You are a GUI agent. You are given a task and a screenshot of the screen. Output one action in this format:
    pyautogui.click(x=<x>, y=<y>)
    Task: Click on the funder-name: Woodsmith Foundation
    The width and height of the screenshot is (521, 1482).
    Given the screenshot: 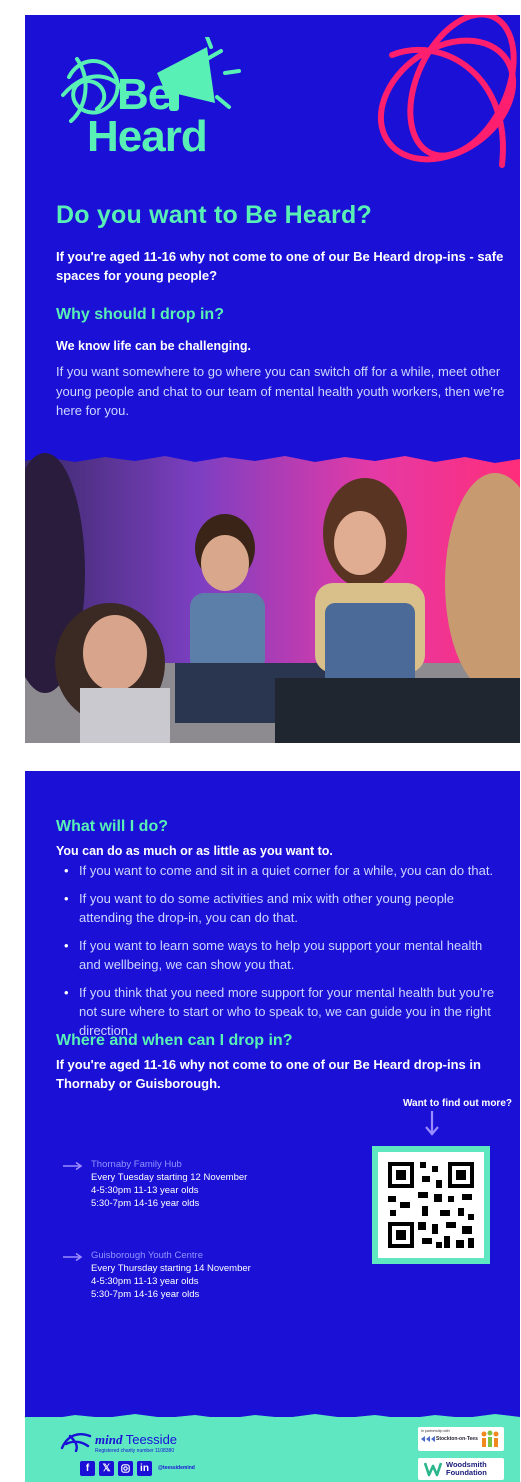 What is the action you would take?
    pyautogui.click(x=466, y=1468)
    